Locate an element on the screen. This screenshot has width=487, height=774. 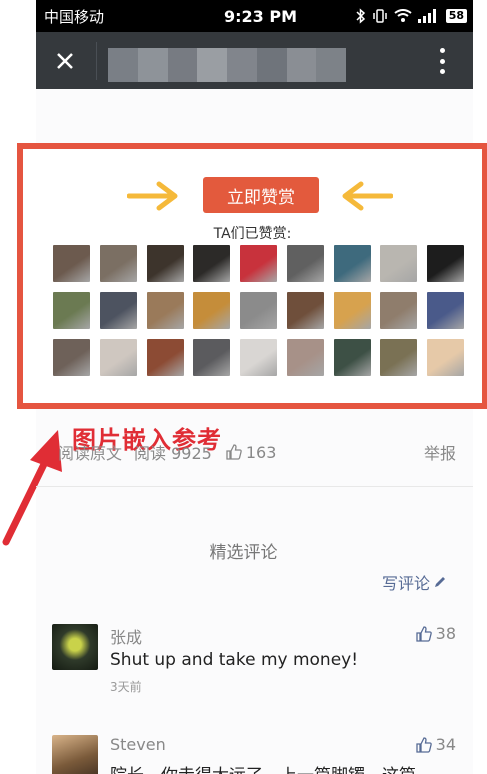
wifi-icon is located at coordinates (403, 16).